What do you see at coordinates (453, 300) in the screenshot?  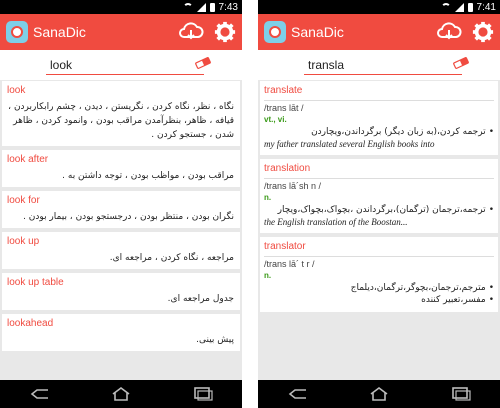 I see `entry-meaning: مفسر،تعبیر کننده` at bounding box center [453, 300].